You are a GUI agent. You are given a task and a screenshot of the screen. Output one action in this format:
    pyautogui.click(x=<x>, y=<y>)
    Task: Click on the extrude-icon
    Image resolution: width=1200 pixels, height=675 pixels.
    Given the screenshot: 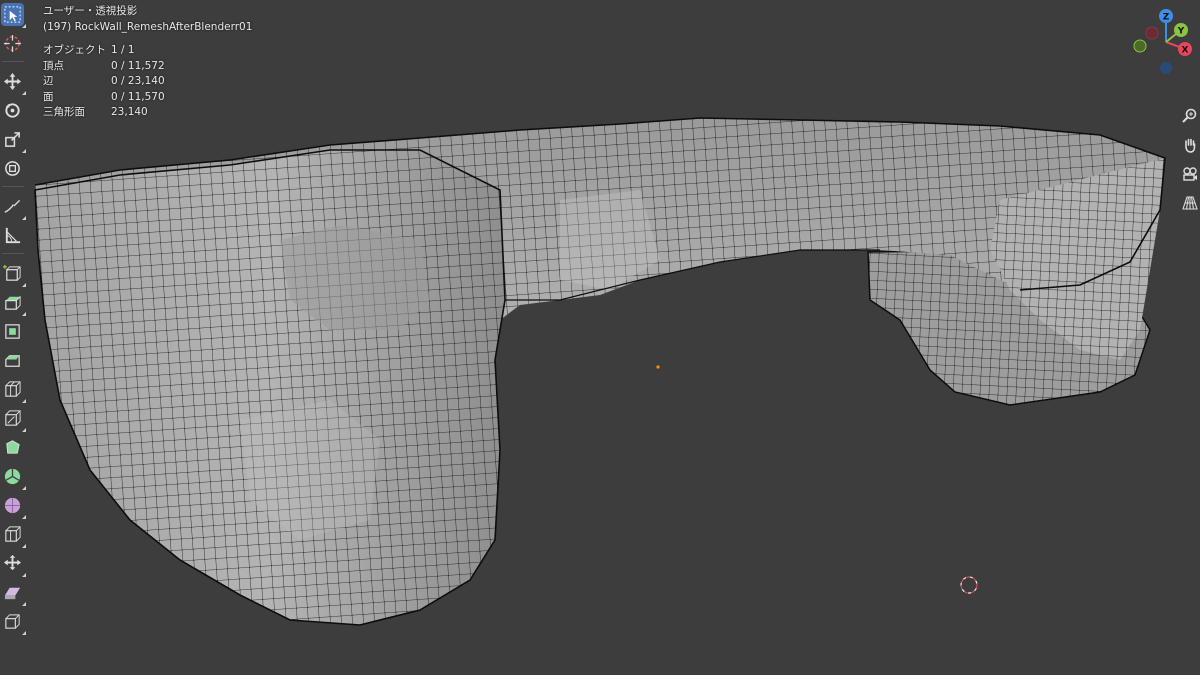 What is the action you would take?
    pyautogui.click(x=13, y=302)
    